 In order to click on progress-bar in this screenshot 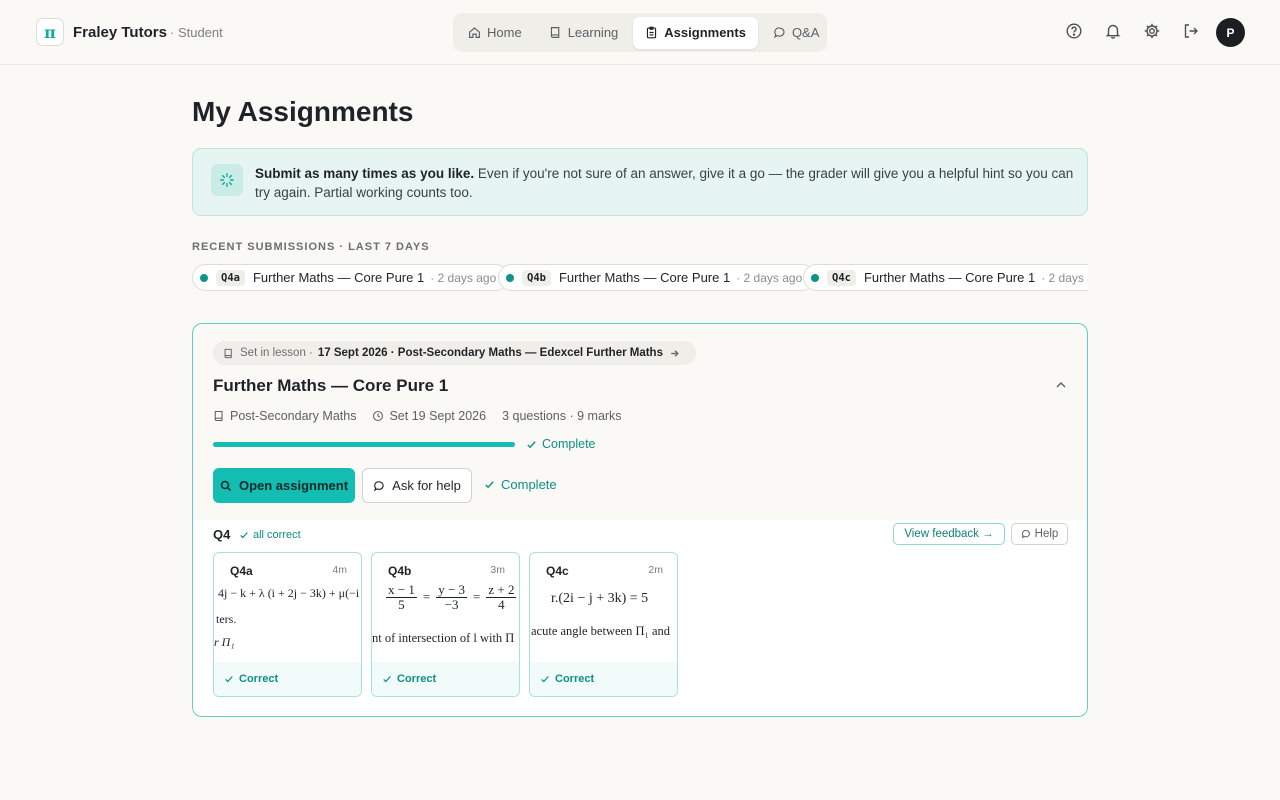, I will do `click(364, 444)`.